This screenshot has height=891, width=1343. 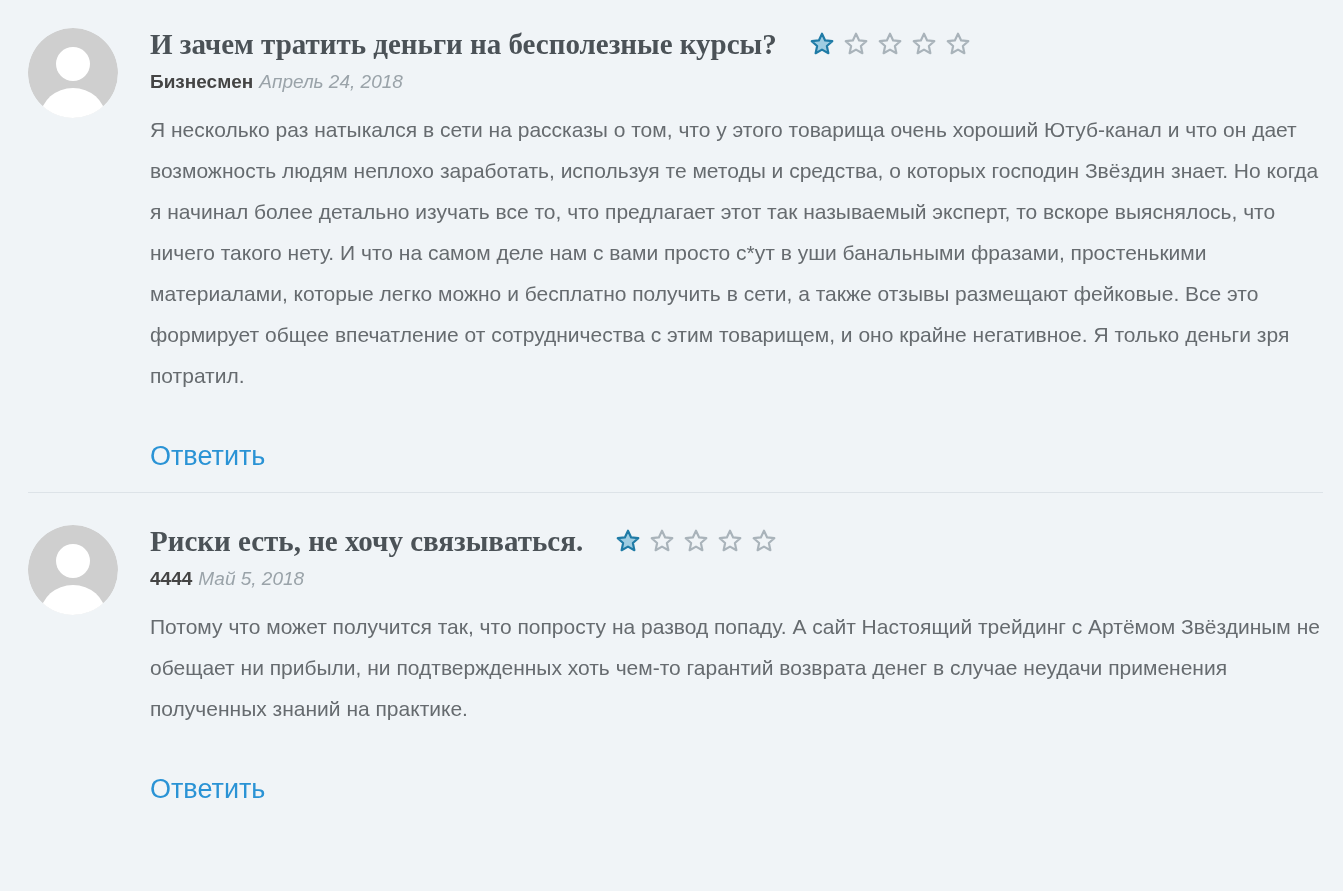 I want to click on comment-title: И зачем тратить деньги на бесполезные курсы?, so click(x=463, y=44).